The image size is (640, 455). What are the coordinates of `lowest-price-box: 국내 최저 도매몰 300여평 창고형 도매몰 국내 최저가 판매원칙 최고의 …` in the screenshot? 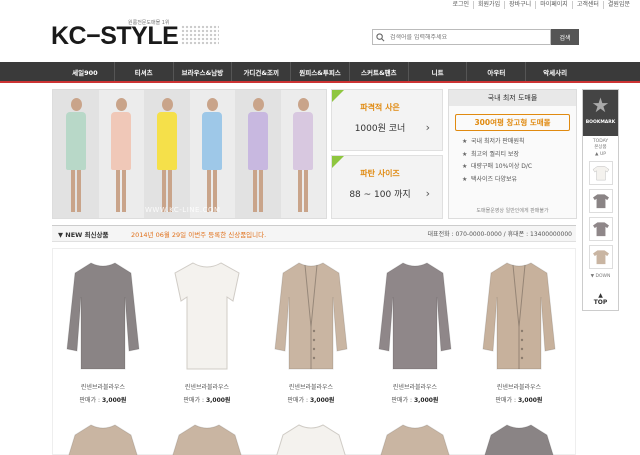 It's located at (512, 154).